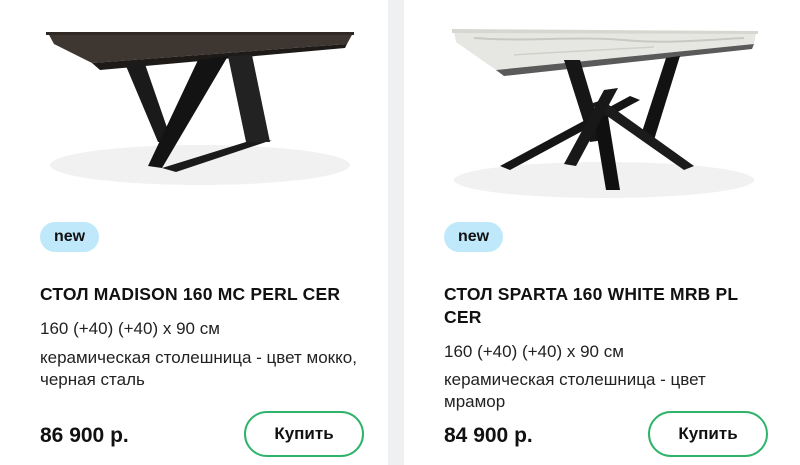 Image resolution: width=800 pixels, height=465 pixels. What do you see at coordinates (205, 294) in the screenshot?
I see `product-title: СТОЛ MADISON 160 MC PERL CER` at bounding box center [205, 294].